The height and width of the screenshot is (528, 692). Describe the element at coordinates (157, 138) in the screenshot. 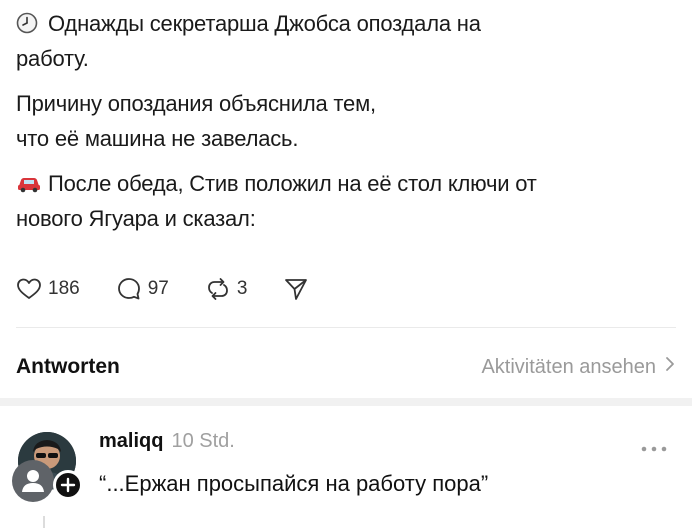

I see `post-paragraph-2-line-2: что её машина не завелась.` at that location.